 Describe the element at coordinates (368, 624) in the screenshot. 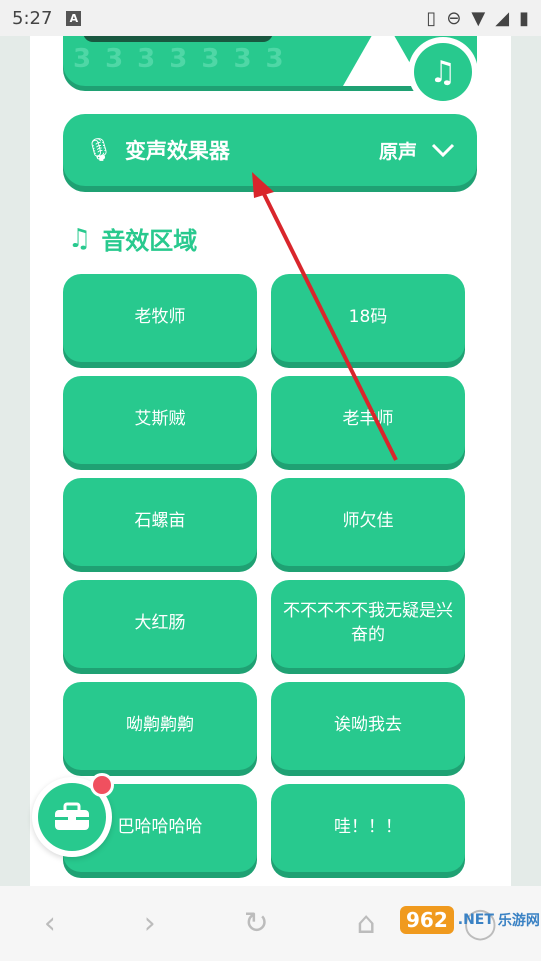

I see `sound-button: 不不不不不我无疑是兴奋的` at that location.